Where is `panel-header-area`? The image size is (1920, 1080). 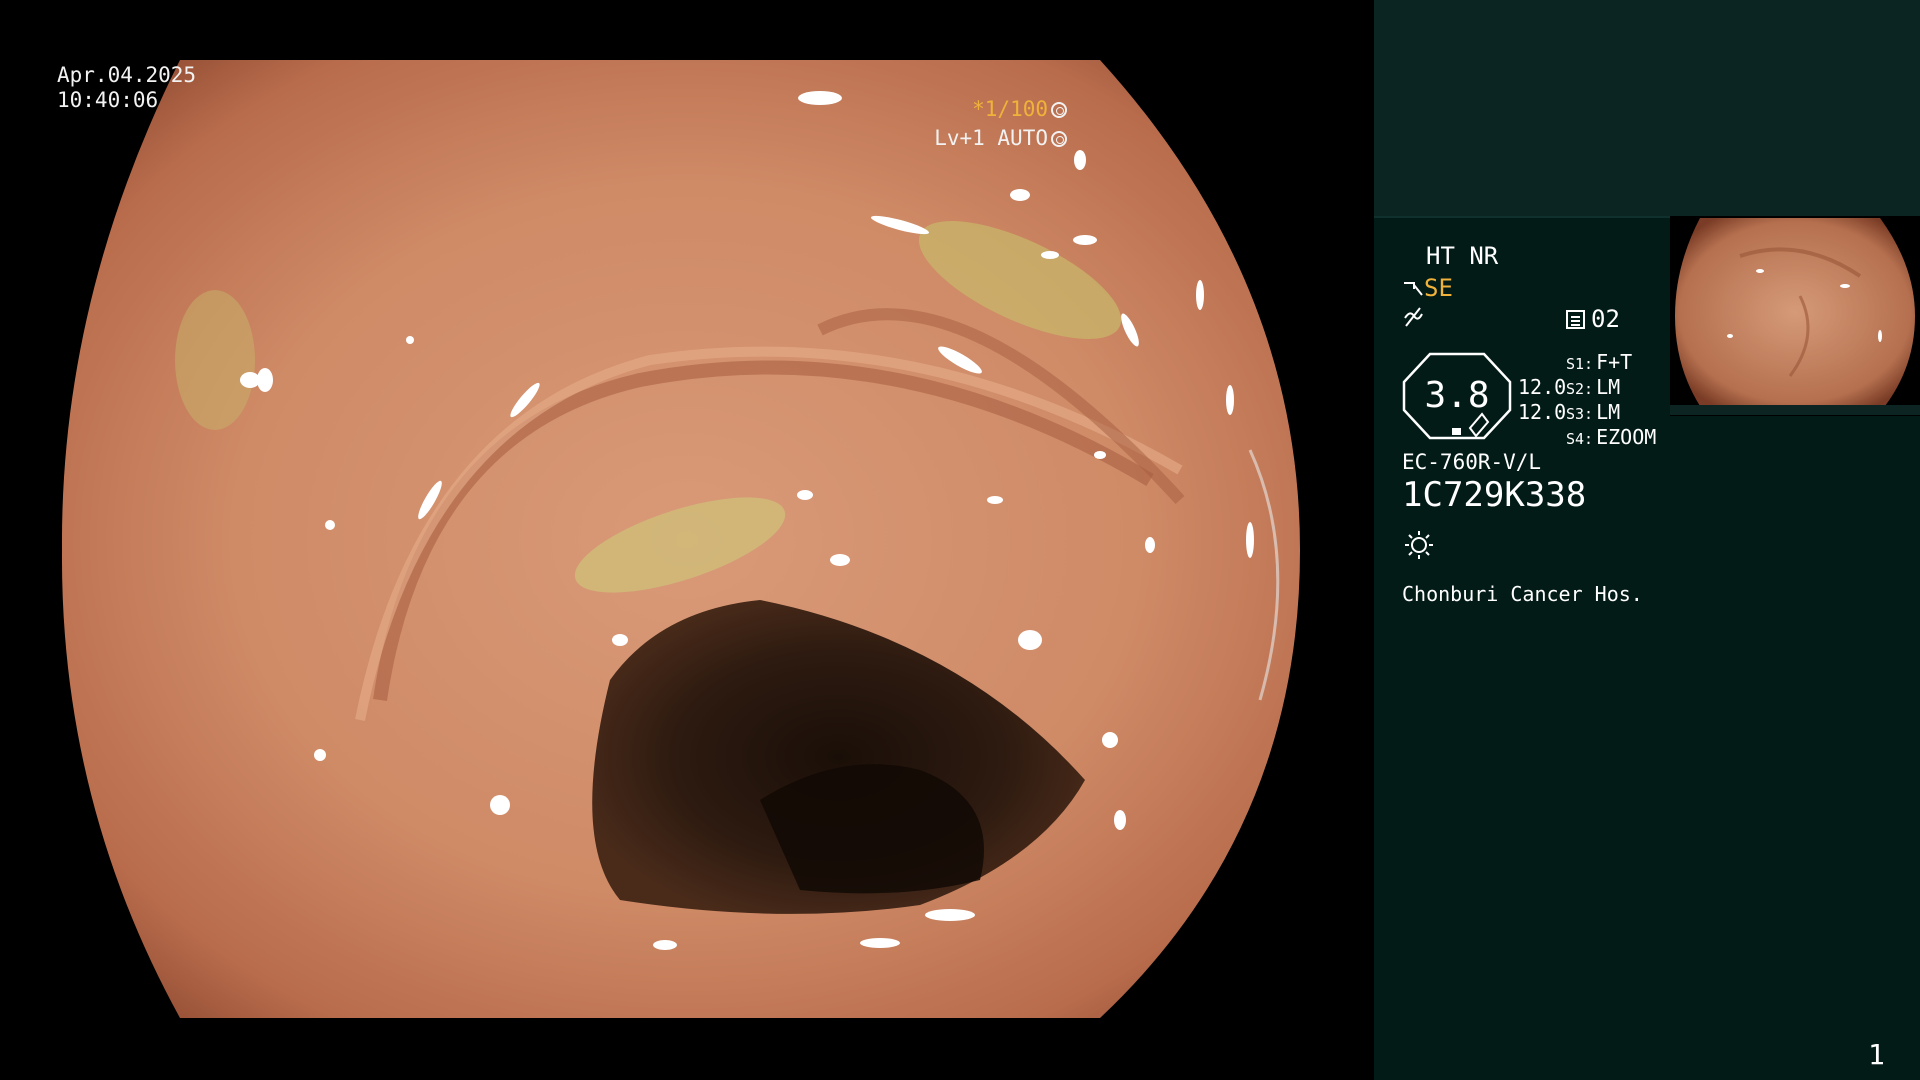
panel-header-area is located at coordinates (1647, 109).